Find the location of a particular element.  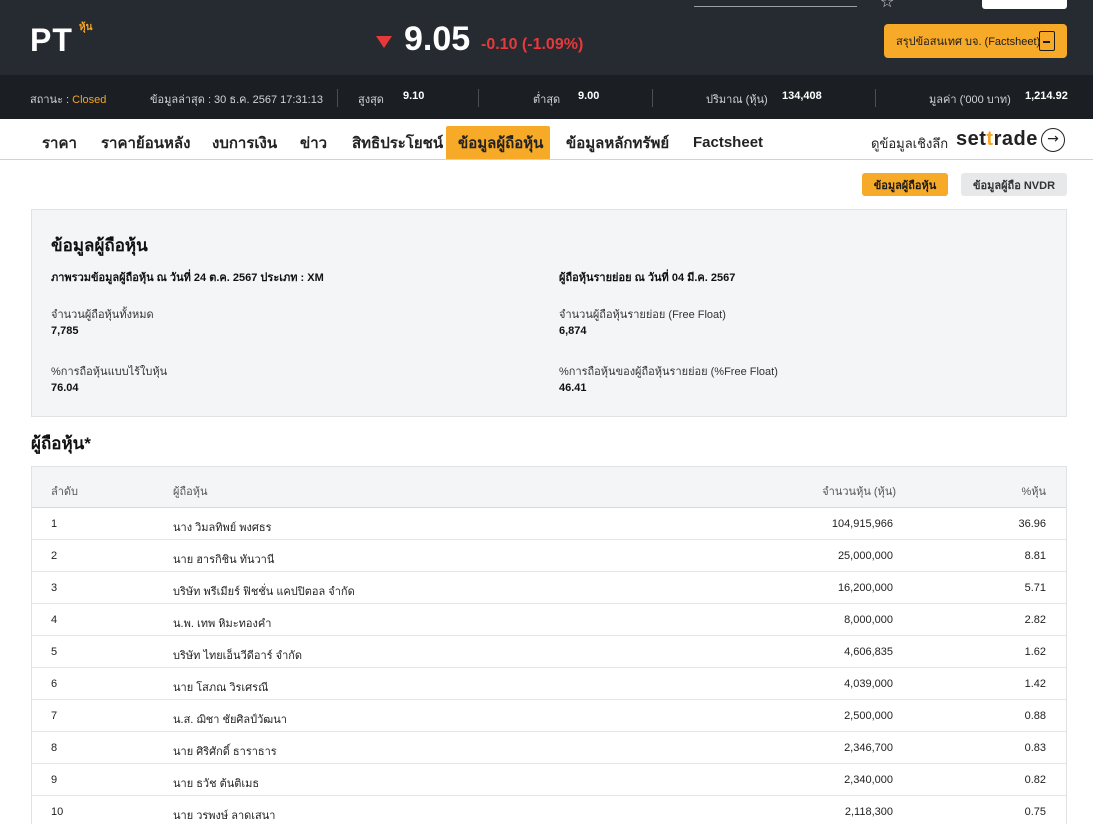

major-shareholders-title: ผู้ถือหุ้น* is located at coordinates (61, 443).